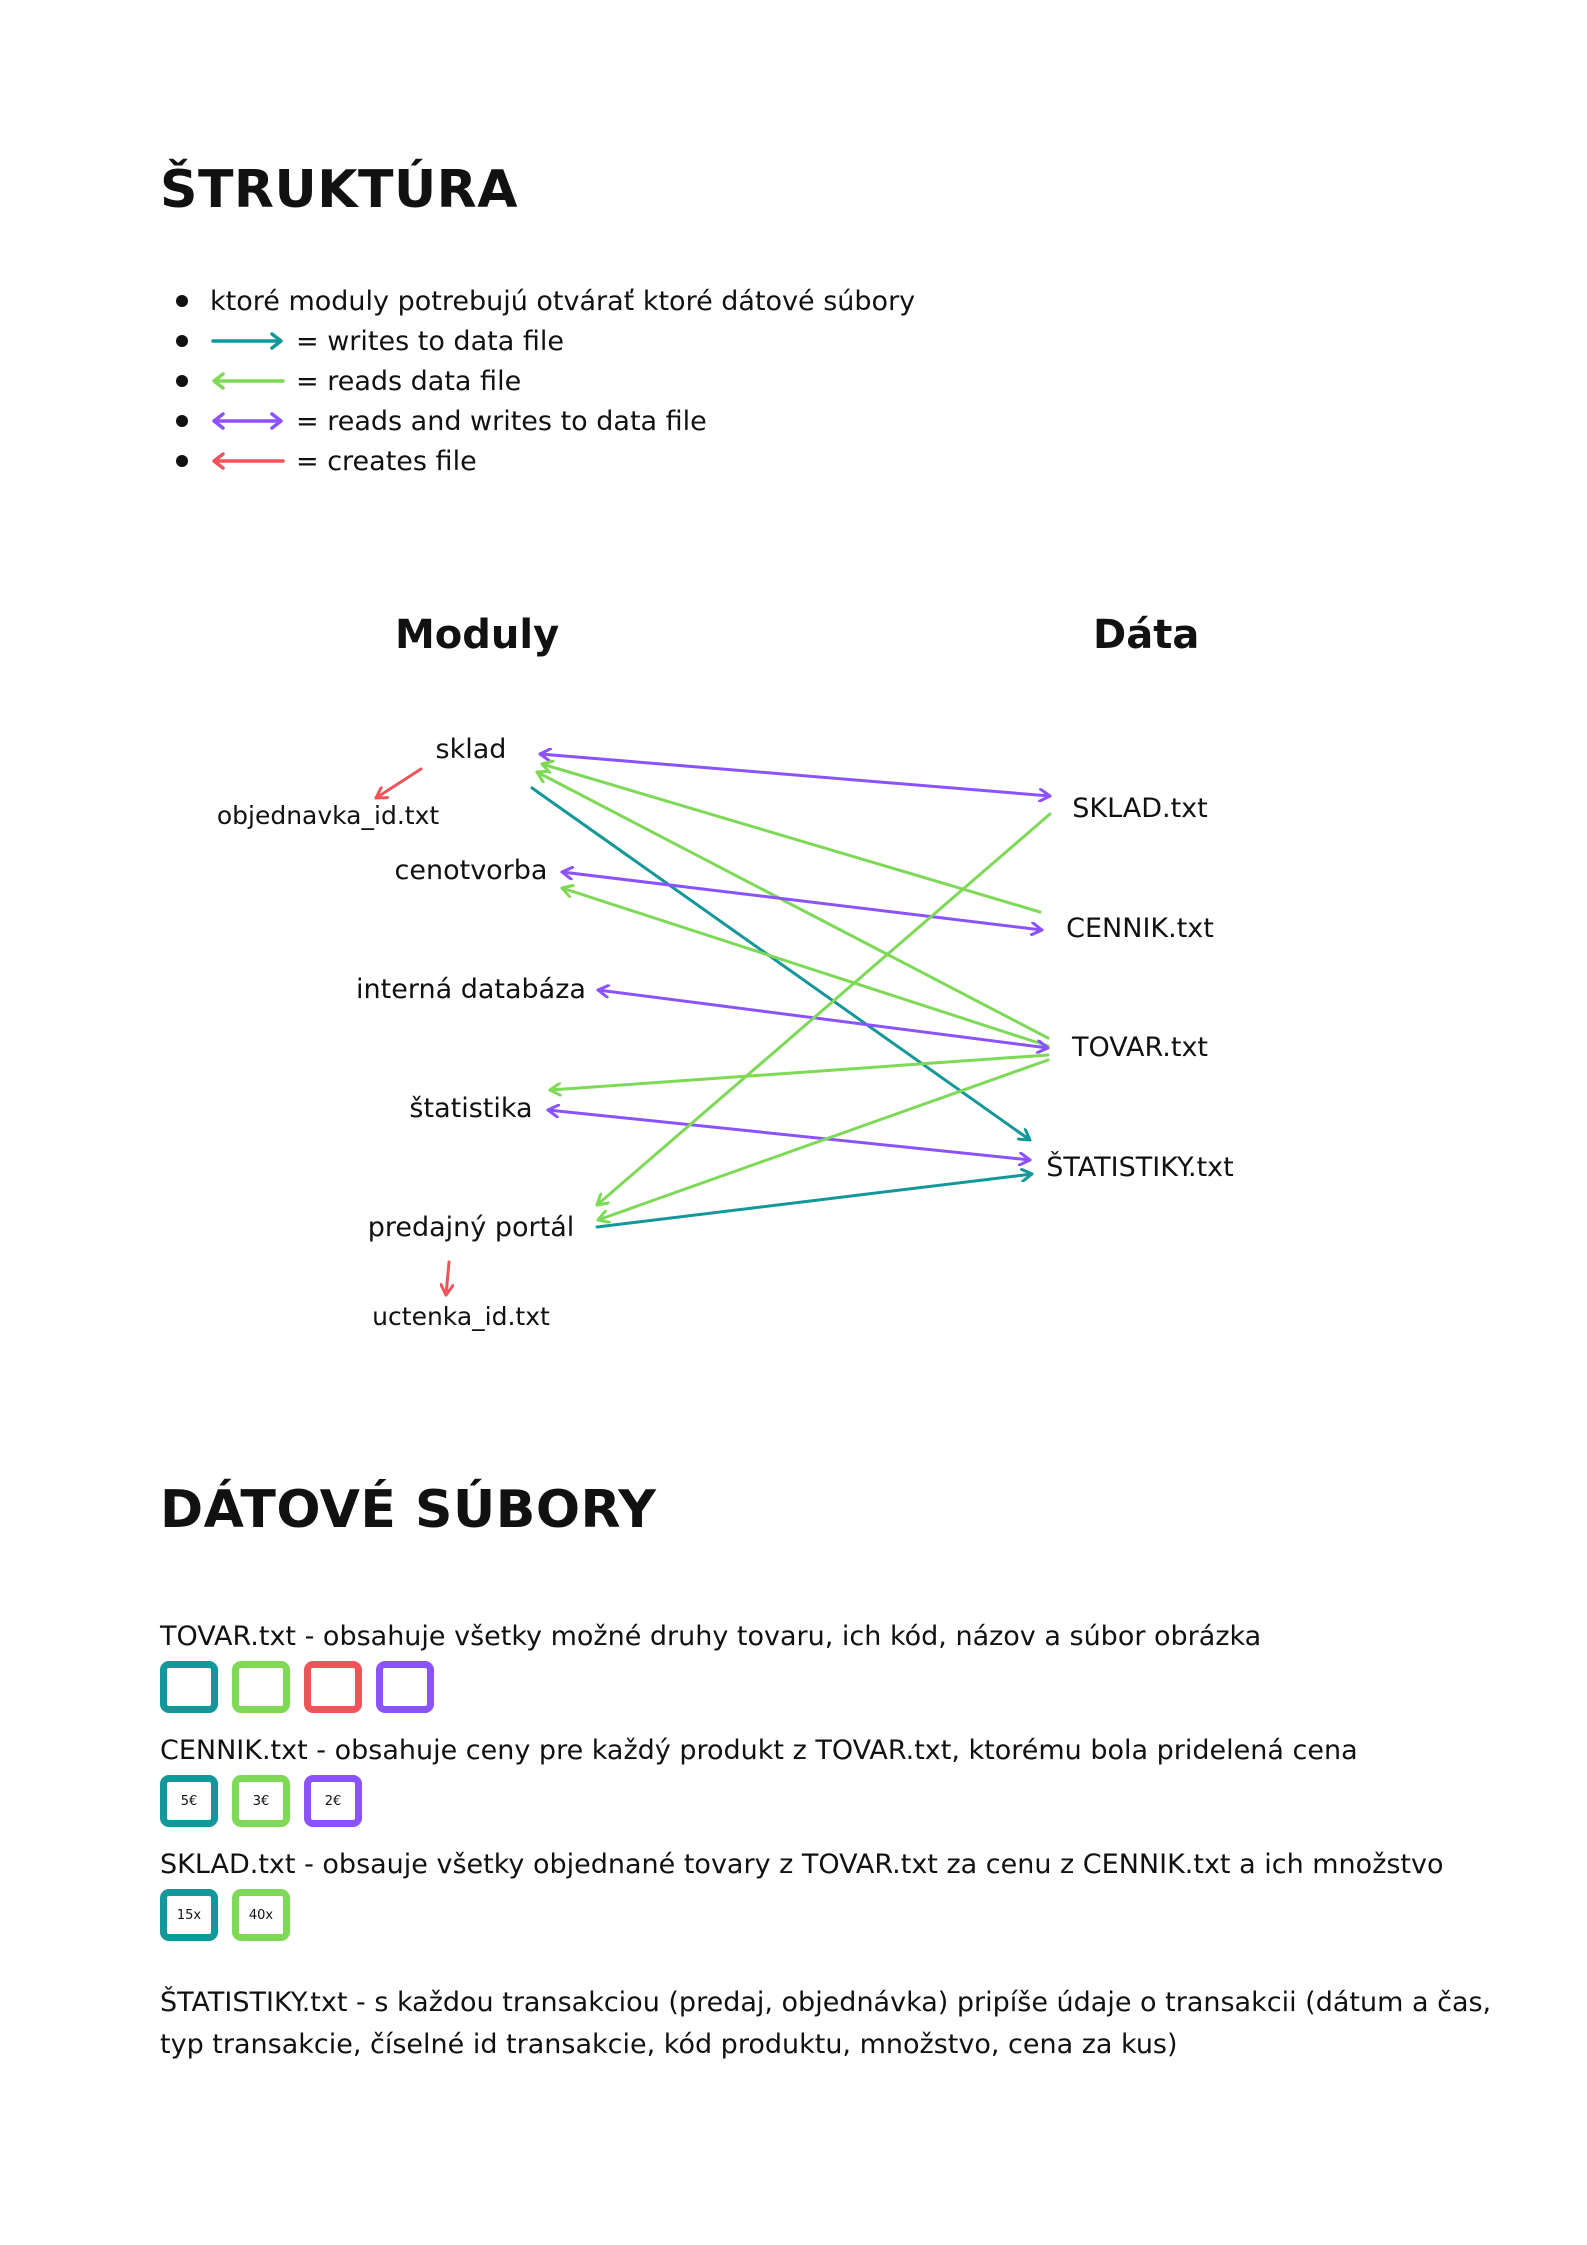 This screenshot has width=1587, height=2245. Describe the element at coordinates (408, 1510) in the screenshot. I see `section-title-datove-subory: DÁTOVÉ SÚBORY` at that location.